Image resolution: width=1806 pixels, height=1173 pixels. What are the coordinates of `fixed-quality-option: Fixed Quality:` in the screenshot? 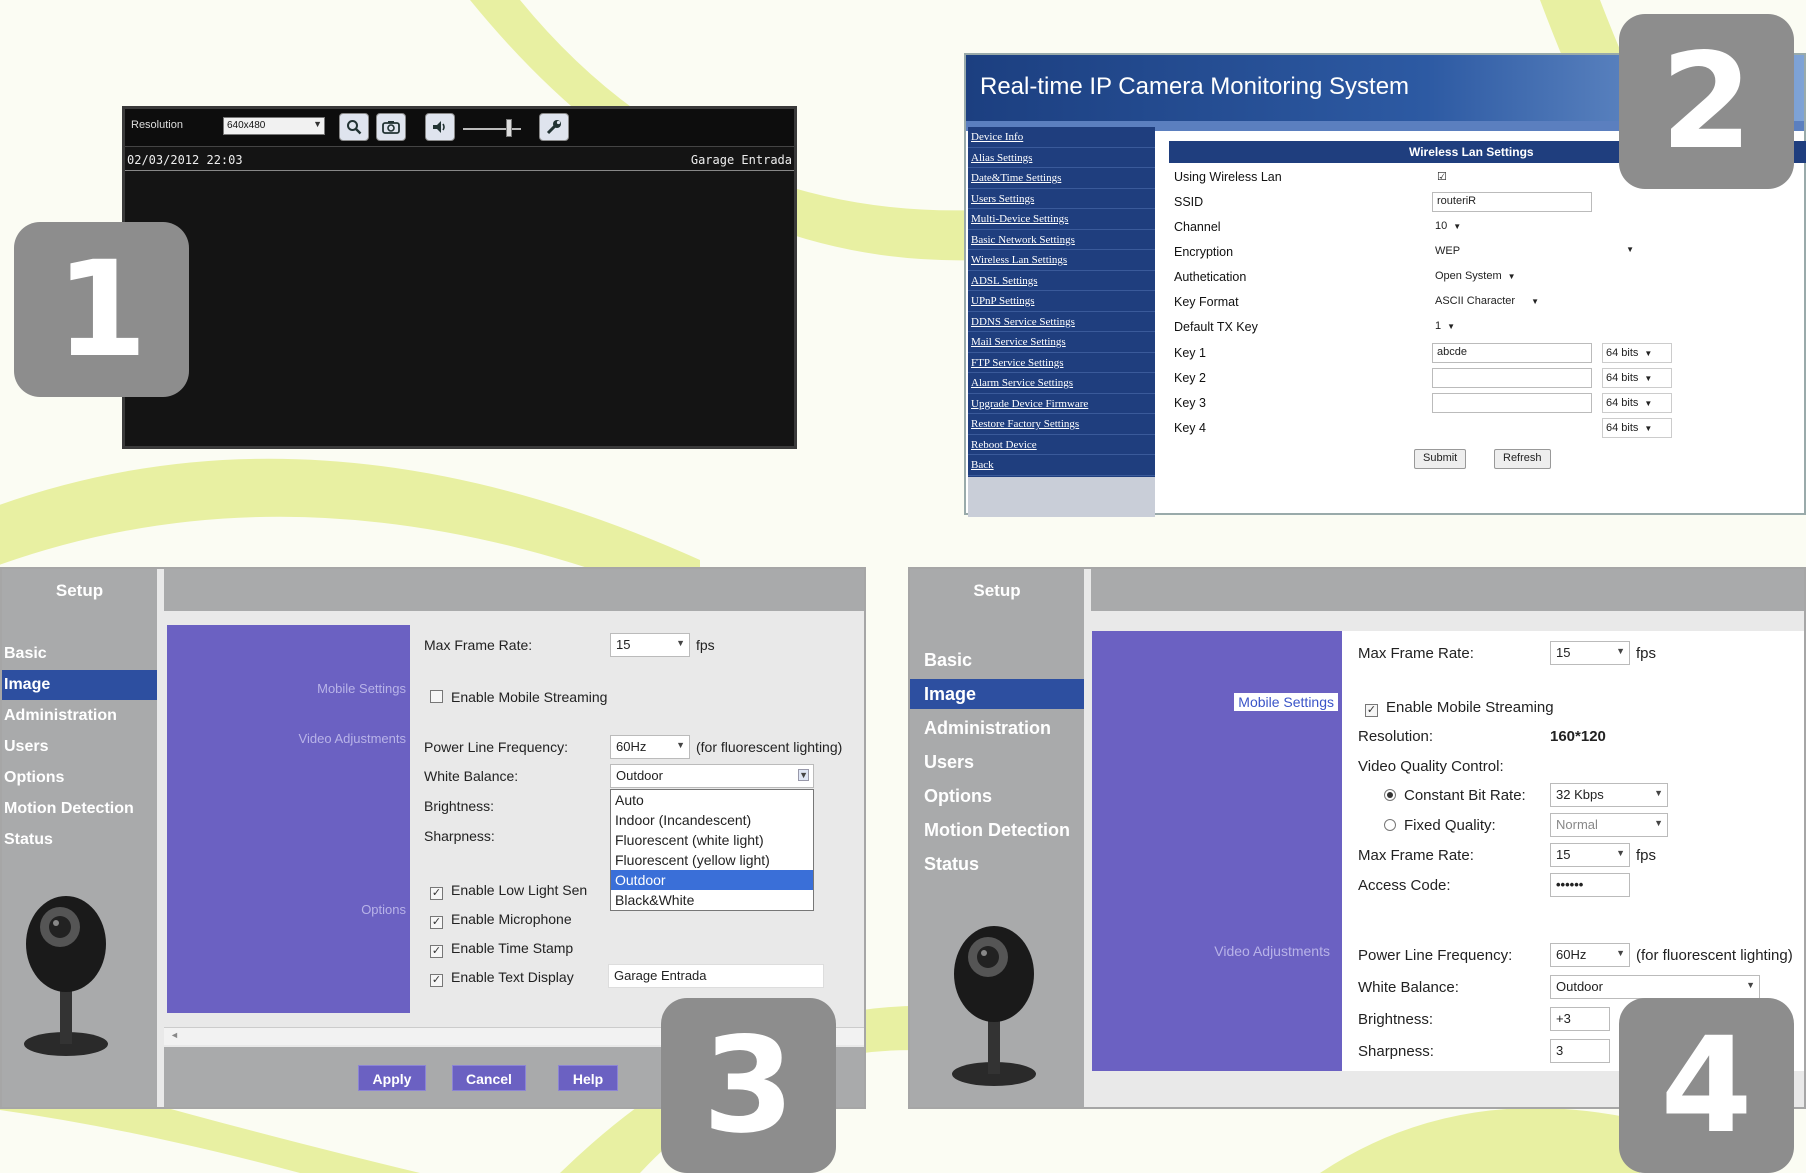 It's located at (1440, 825).